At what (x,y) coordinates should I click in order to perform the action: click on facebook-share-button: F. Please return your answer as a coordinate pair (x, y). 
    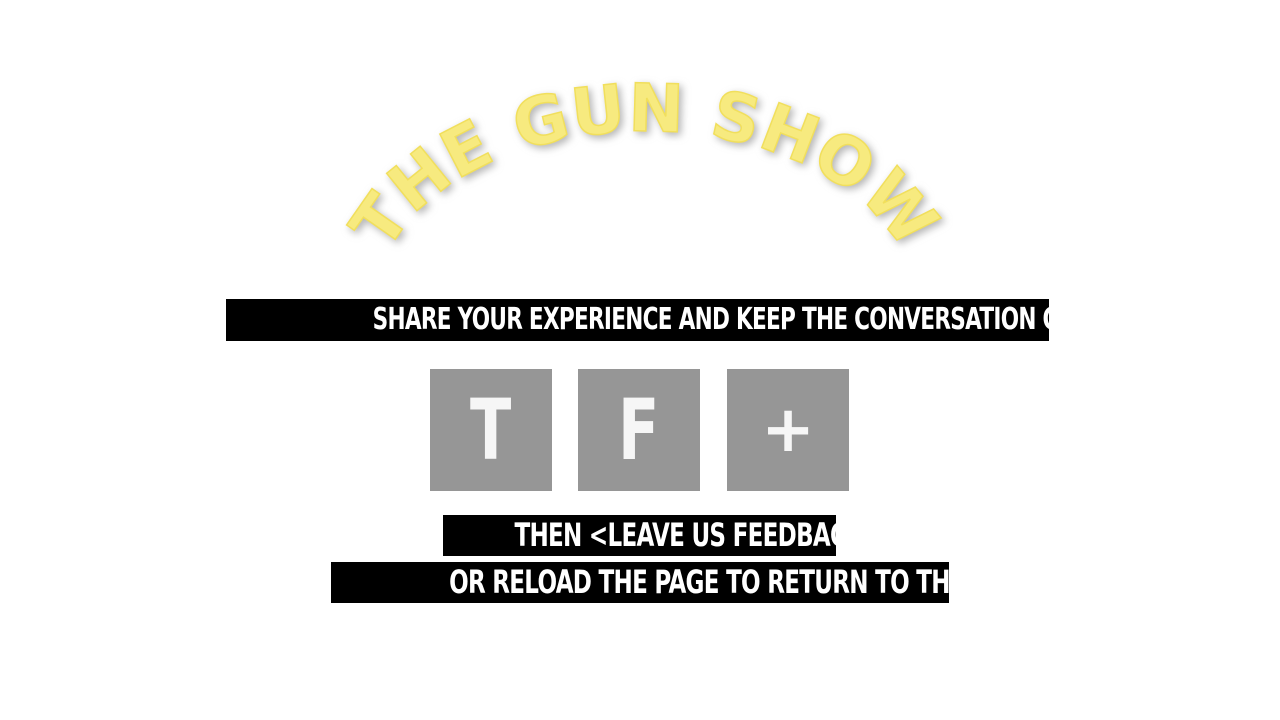
    Looking at the image, I should click on (639, 430).